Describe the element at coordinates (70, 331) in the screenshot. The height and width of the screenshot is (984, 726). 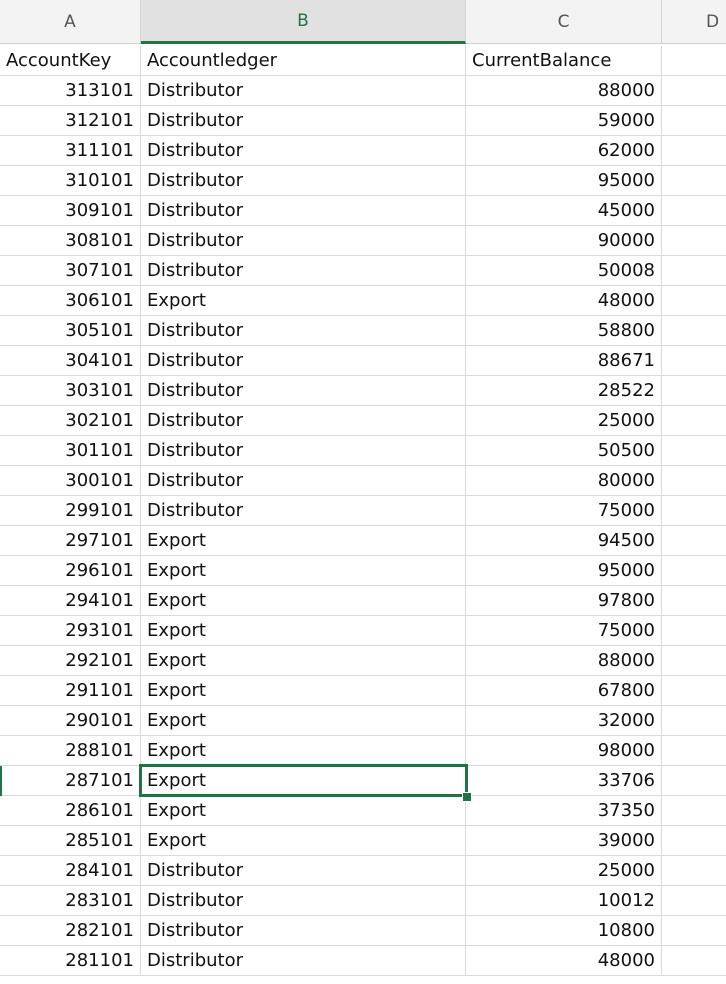
I see `cell-accountkey: 305101` at that location.